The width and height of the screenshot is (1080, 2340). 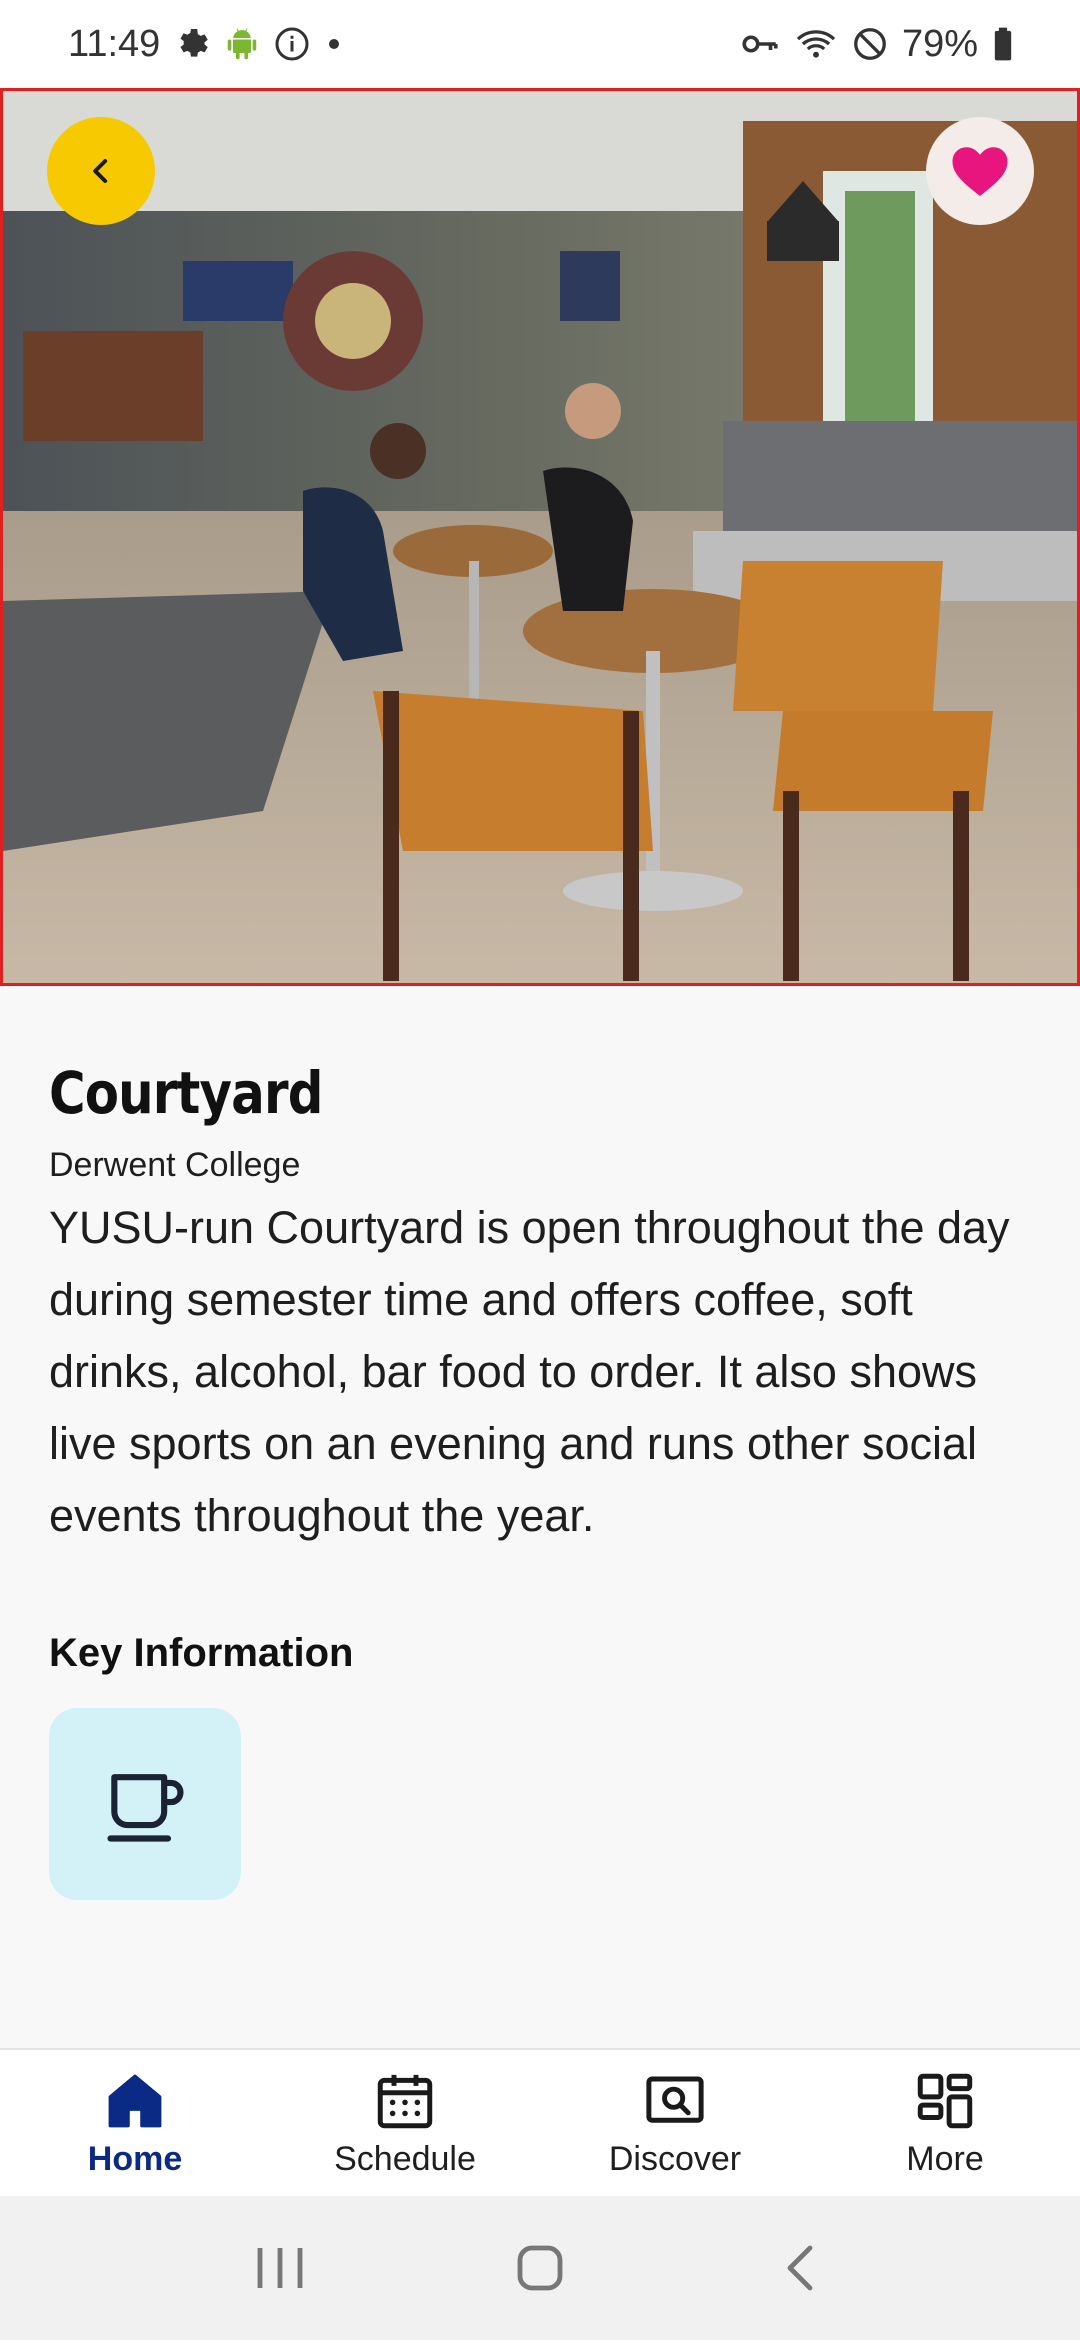 What do you see at coordinates (114, 43) in the screenshot?
I see `status-time: 11:49` at bounding box center [114, 43].